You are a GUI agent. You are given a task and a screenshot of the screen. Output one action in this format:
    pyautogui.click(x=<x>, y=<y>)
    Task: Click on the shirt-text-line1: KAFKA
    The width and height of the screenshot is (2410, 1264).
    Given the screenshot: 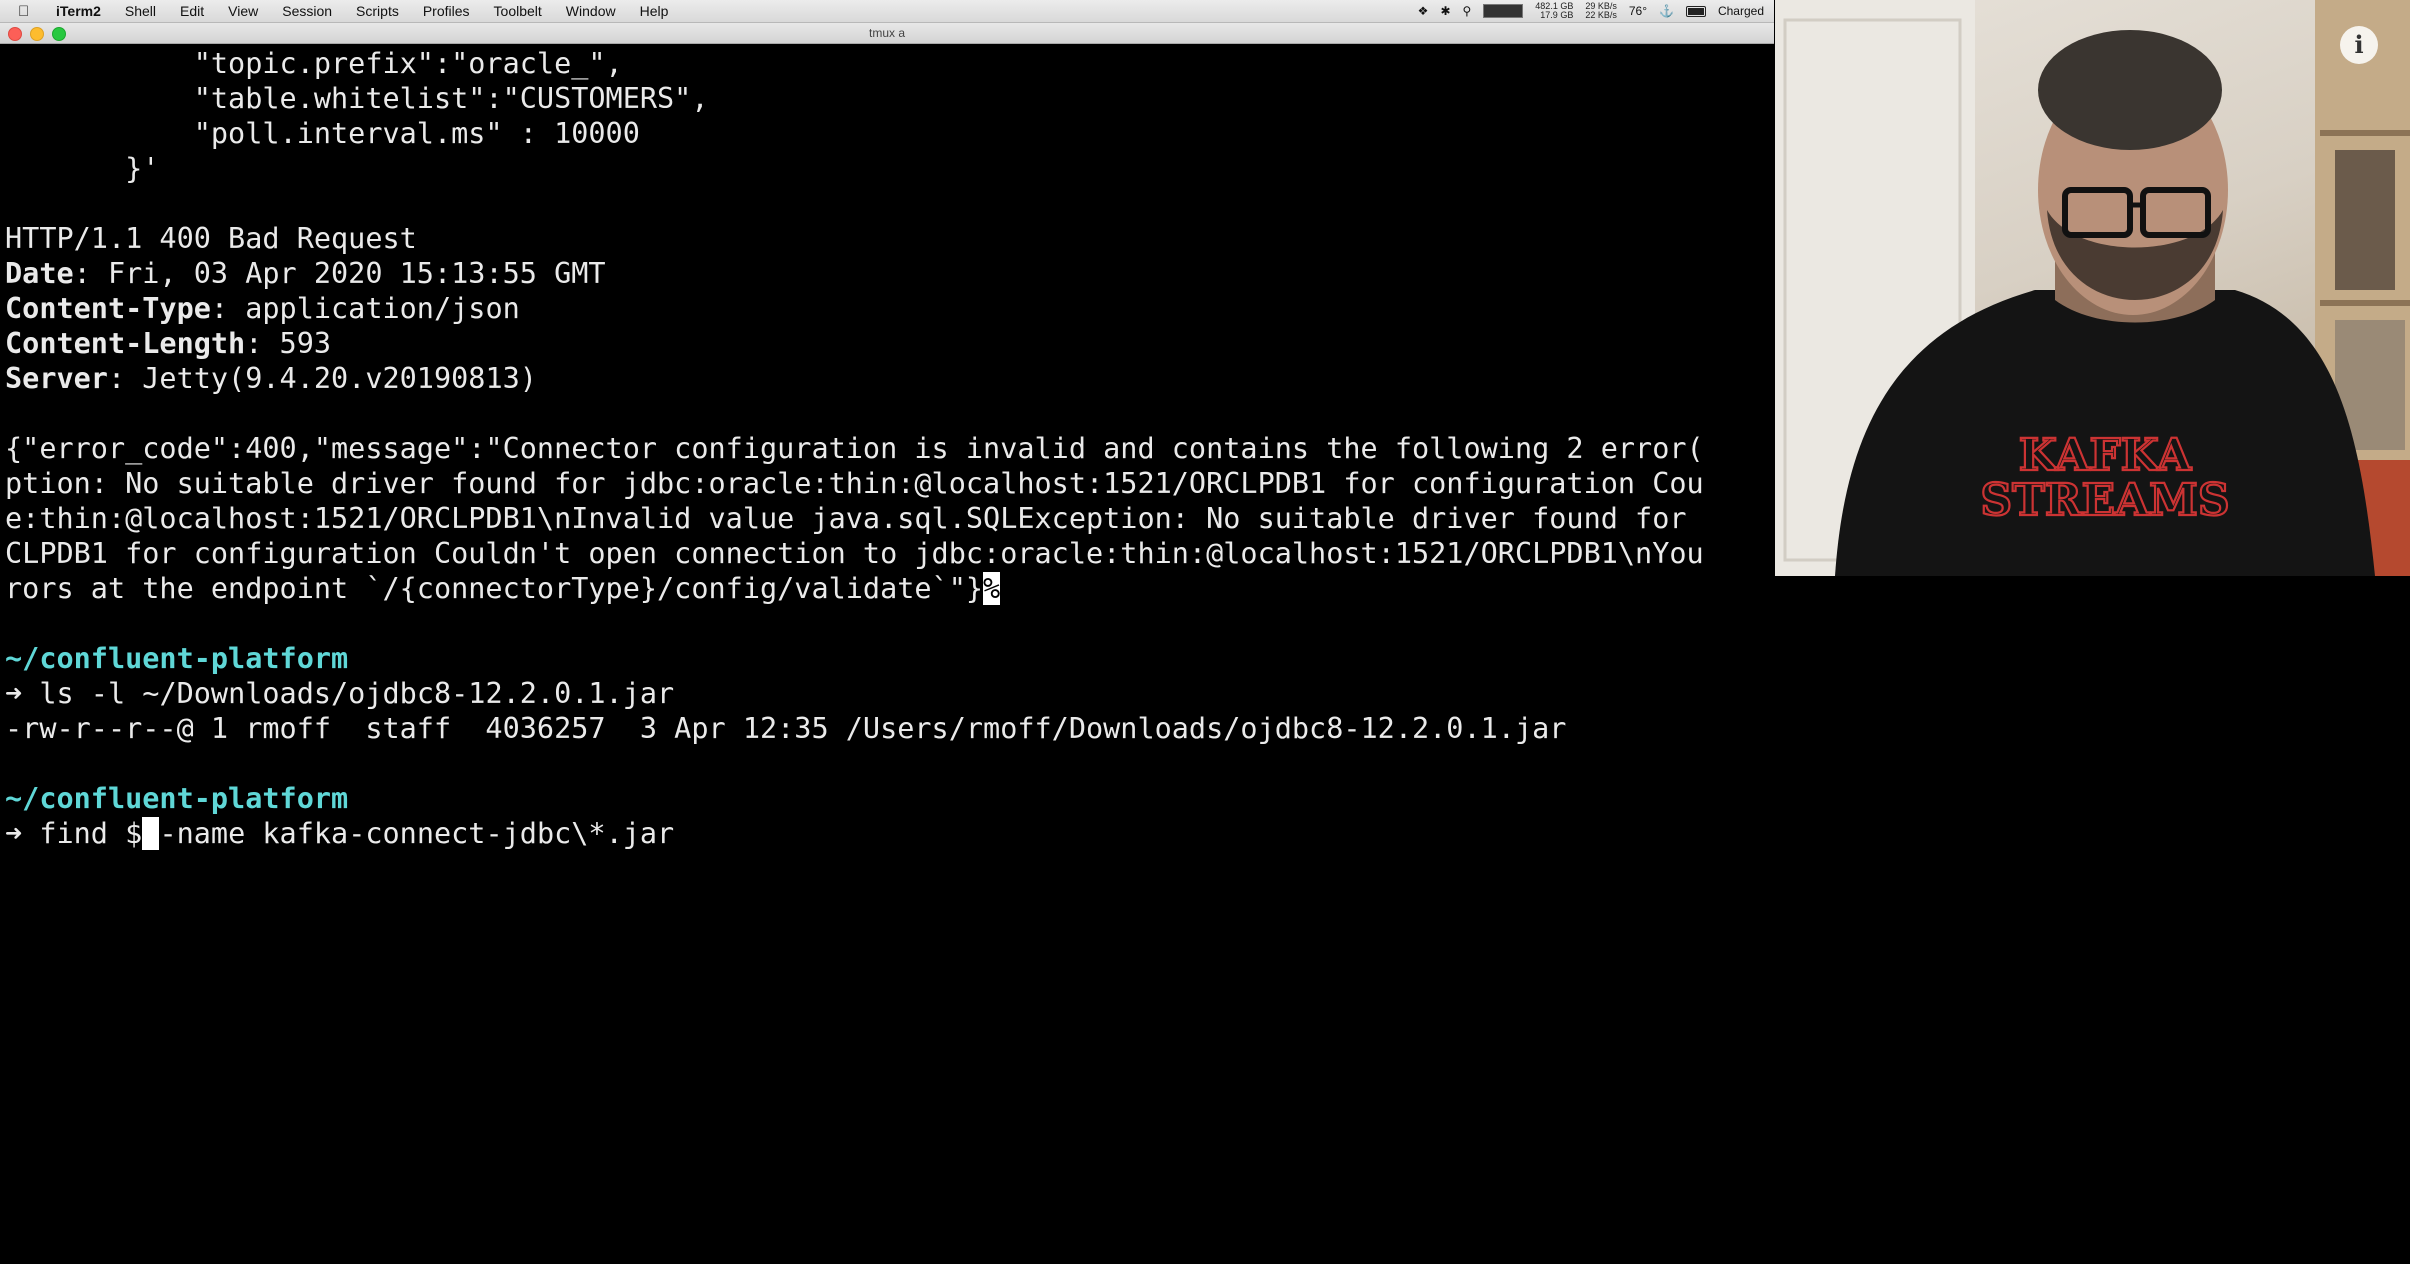 What is the action you would take?
    pyautogui.click(x=2105, y=455)
    